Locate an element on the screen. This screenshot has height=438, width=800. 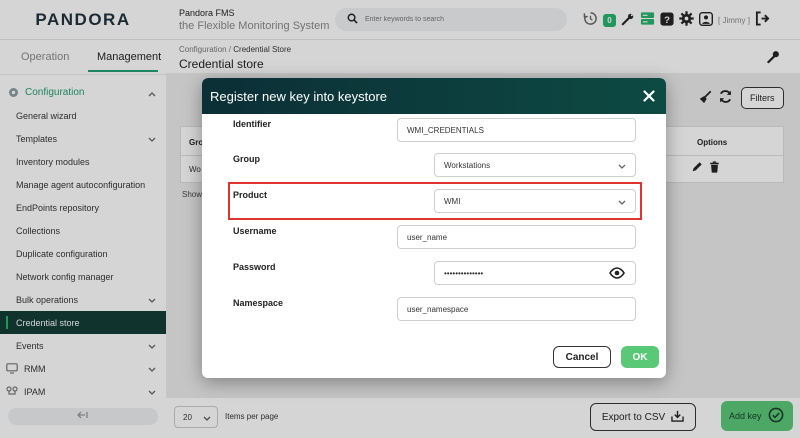
cancel-button: Cancel is located at coordinates (582, 357).